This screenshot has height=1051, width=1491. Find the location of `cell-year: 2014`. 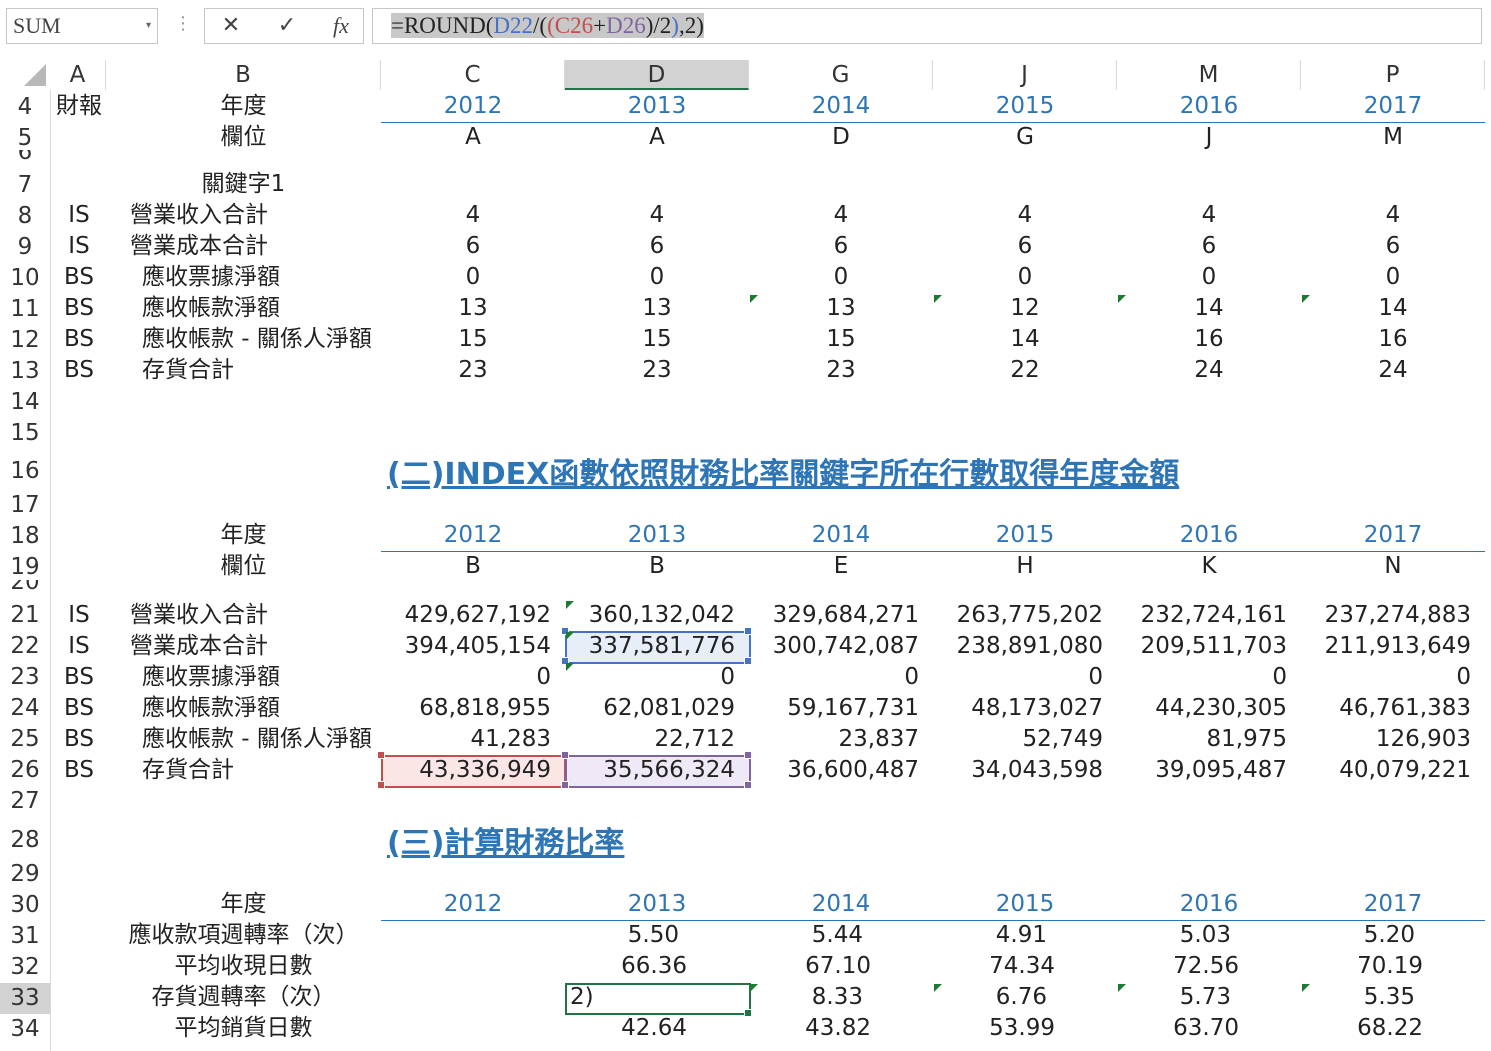

cell-year: 2014 is located at coordinates (841, 106).